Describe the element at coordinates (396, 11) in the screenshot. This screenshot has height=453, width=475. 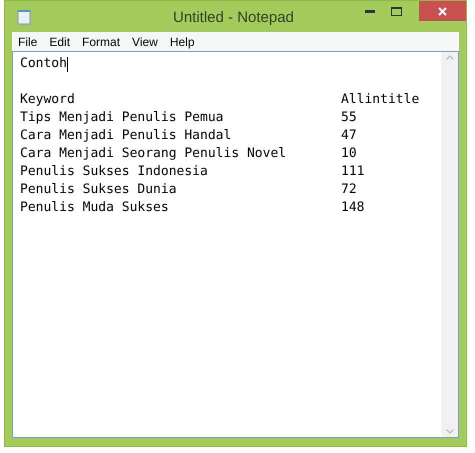
I see `maximize-icon` at that location.